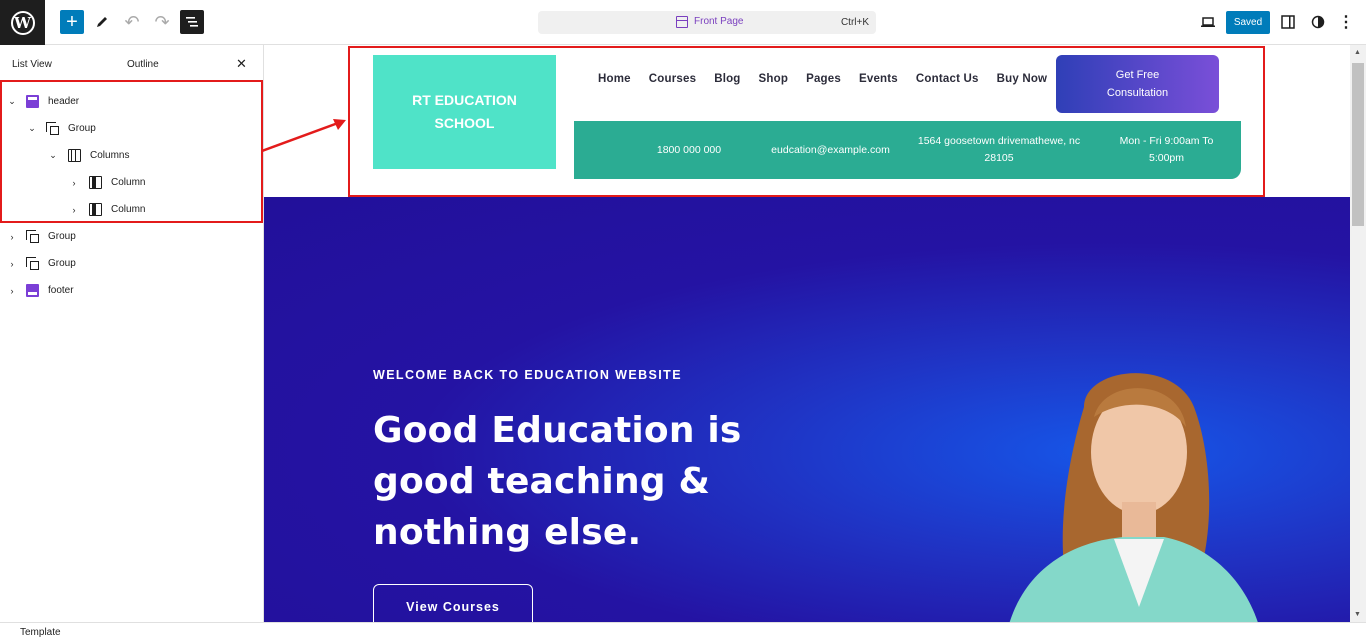 This screenshot has width=1366, height=641. Describe the element at coordinates (143, 64) in the screenshot. I see `tab-outline: Outline` at that location.